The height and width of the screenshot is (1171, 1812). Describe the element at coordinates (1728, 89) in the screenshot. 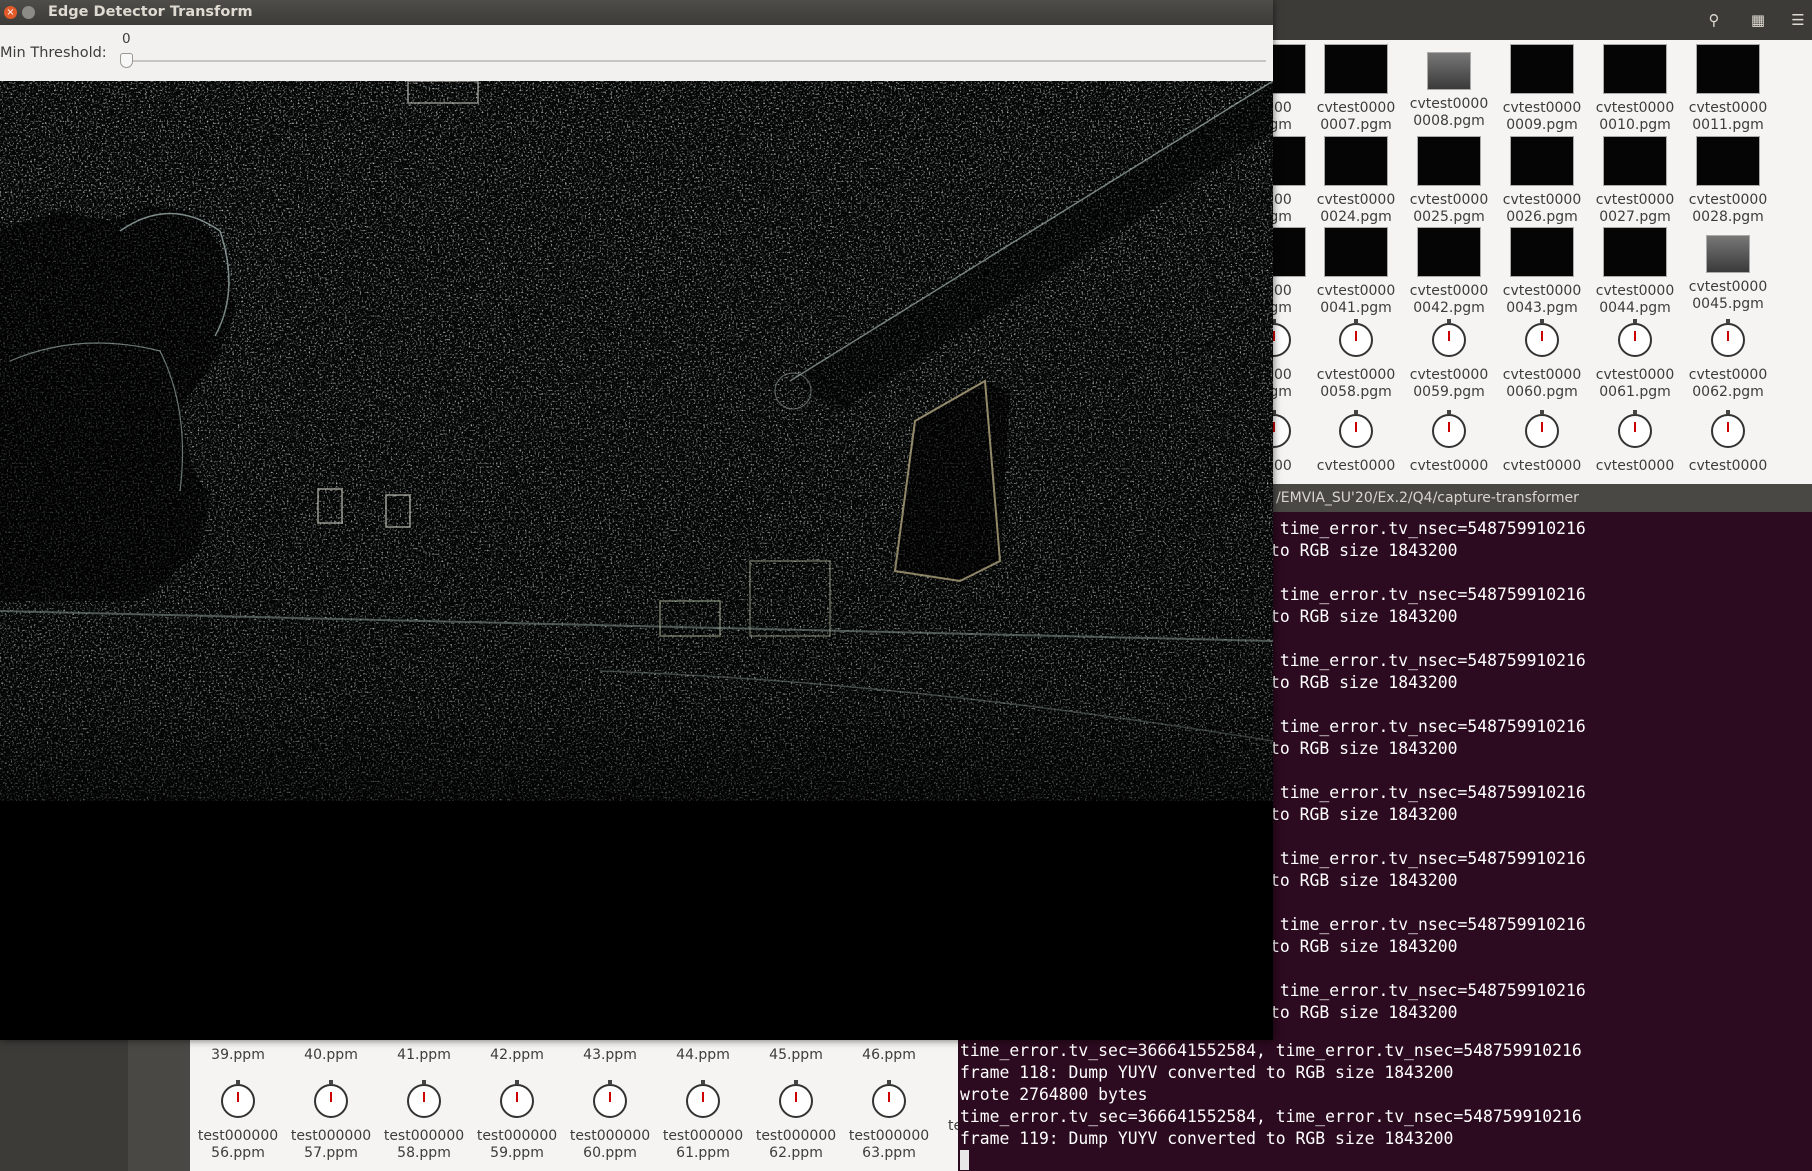

I see `file-icon: cvtest0000 0011.pgm` at that location.